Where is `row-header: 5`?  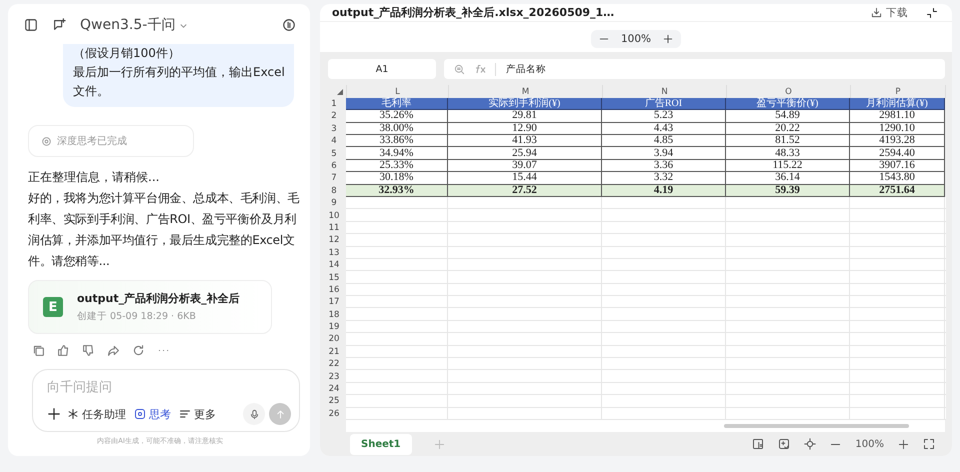
row-header: 5 is located at coordinates (334, 153).